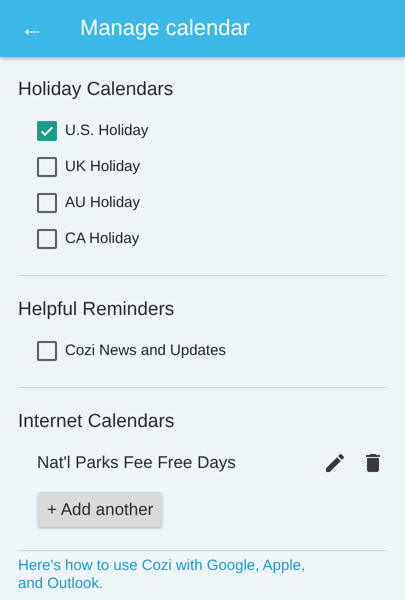  I want to click on calendar-name: Nat'l Parks Fee Free Days, so click(136, 463).